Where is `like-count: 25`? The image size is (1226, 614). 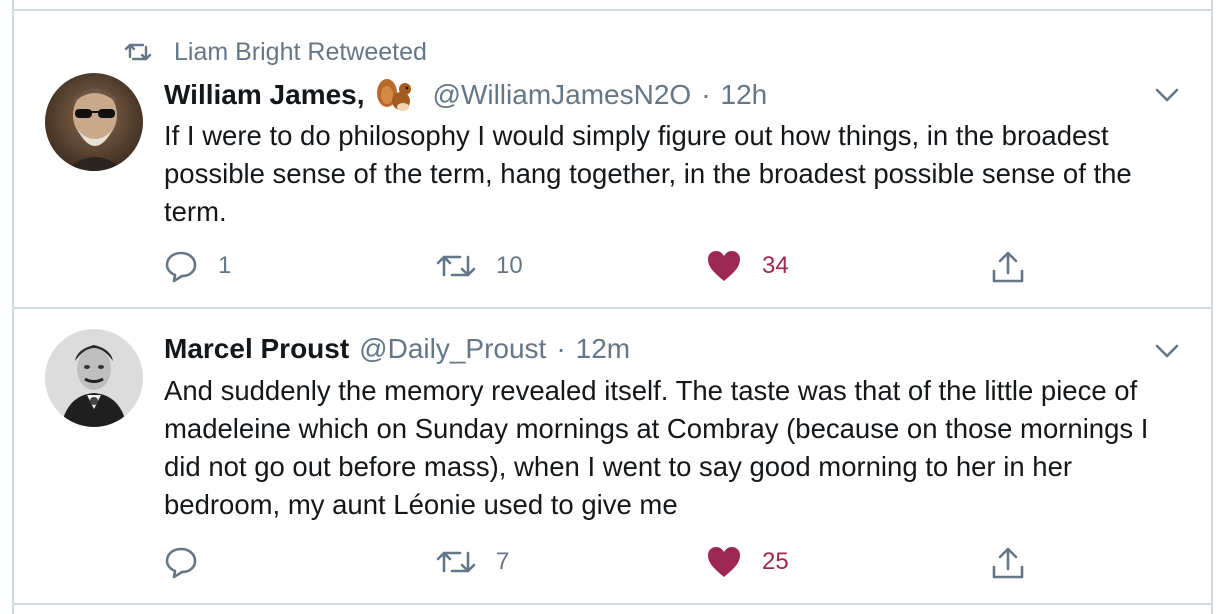
like-count: 25 is located at coordinates (775, 561).